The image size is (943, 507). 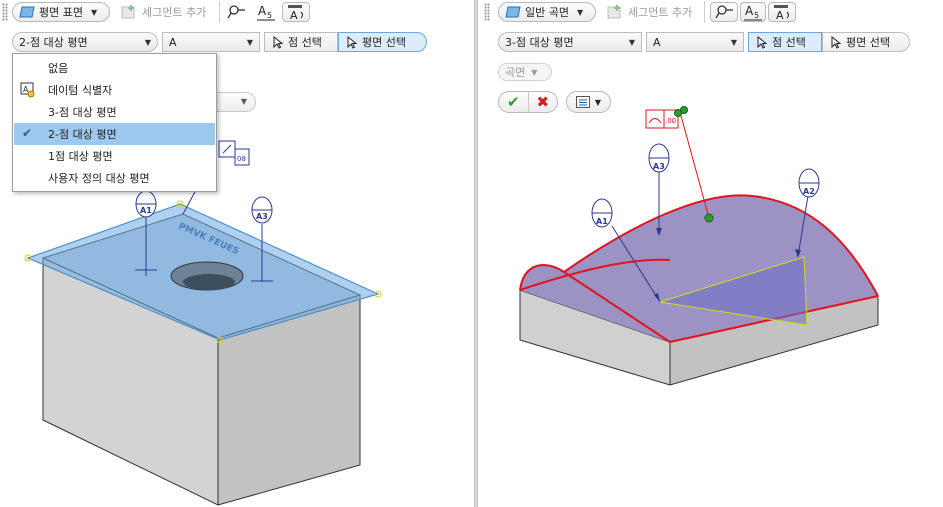 What do you see at coordinates (80, 90) in the screenshot?
I see `menu-item-label: 데이텀 식별자` at bounding box center [80, 90].